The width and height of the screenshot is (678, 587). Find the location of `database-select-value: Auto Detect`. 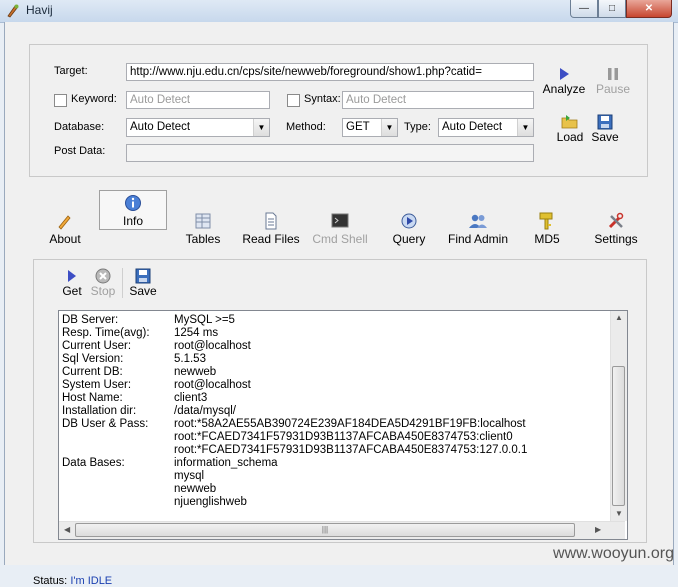

database-select-value: Auto Detect is located at coordinates (160, 127).